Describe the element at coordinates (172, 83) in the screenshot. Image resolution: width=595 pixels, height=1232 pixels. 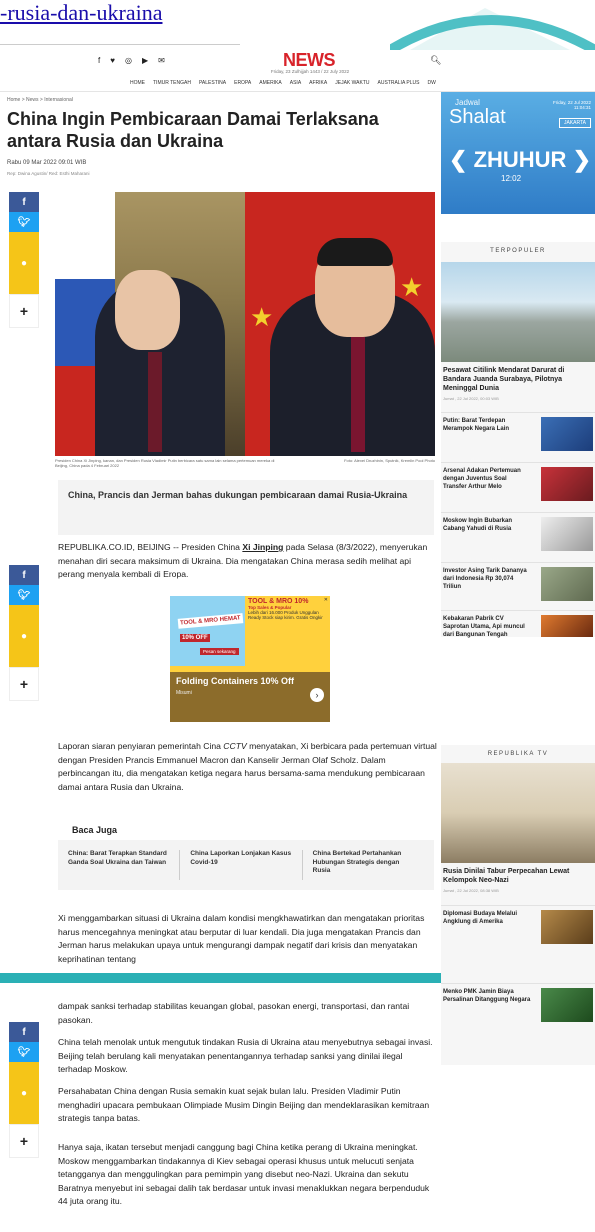
I see `nav-timur-tengah: TIMUR TENGAH` at that location.